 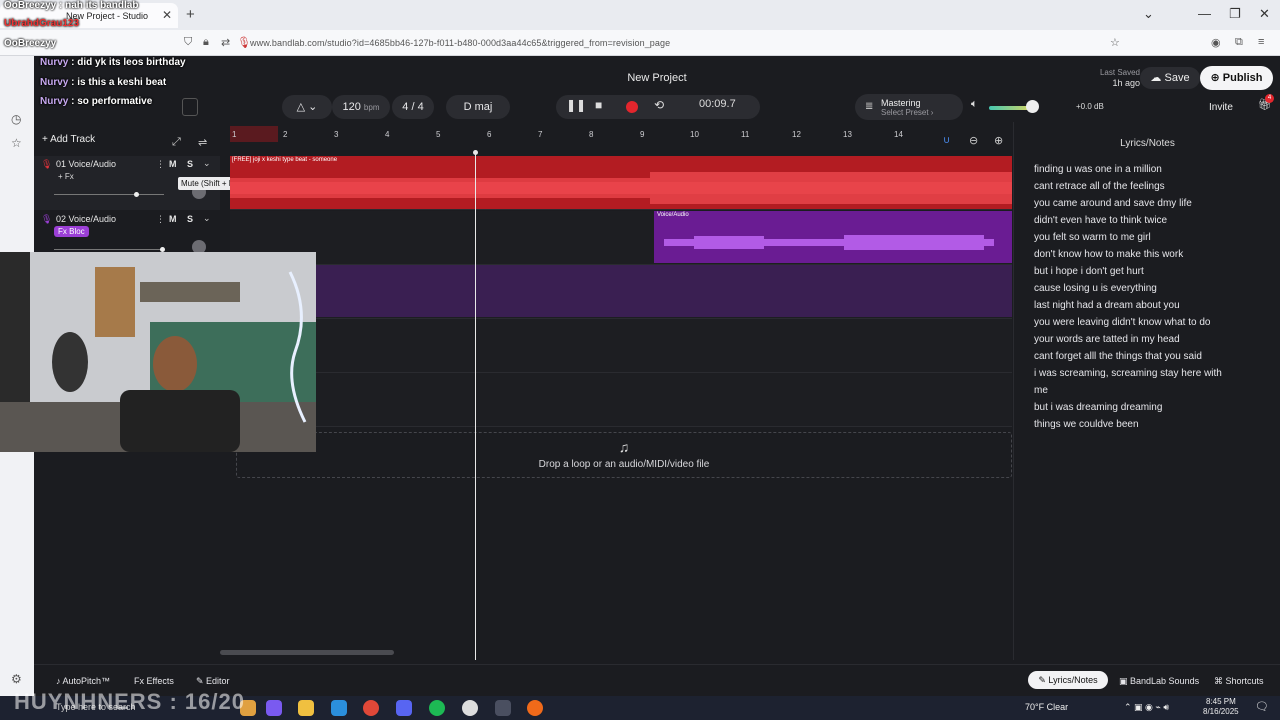 What do you see at coordinates (213, 681) in the screenshot?
I see `editor-button: ✎ Editor` at bounding box center [213, 681].